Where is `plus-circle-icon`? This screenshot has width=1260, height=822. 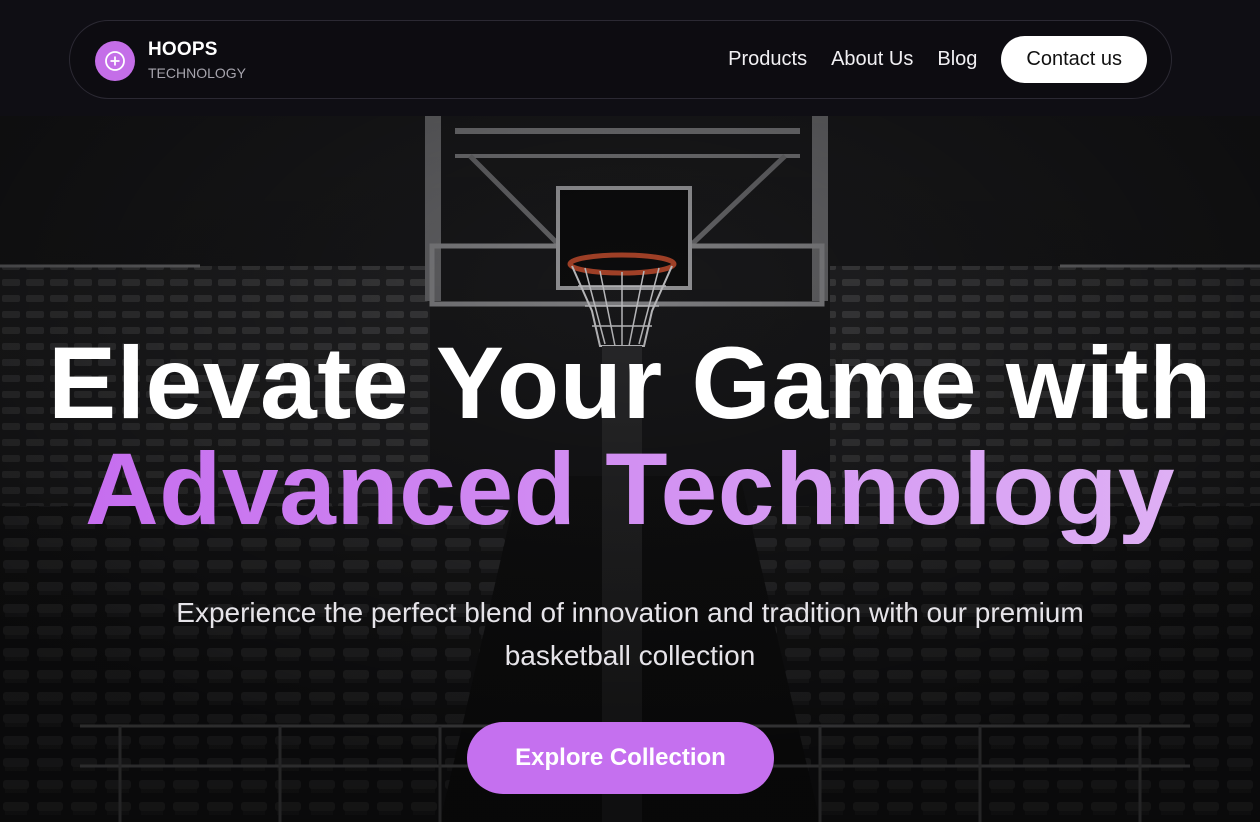 plus-circle-icon is located at coordinates (115, 61).